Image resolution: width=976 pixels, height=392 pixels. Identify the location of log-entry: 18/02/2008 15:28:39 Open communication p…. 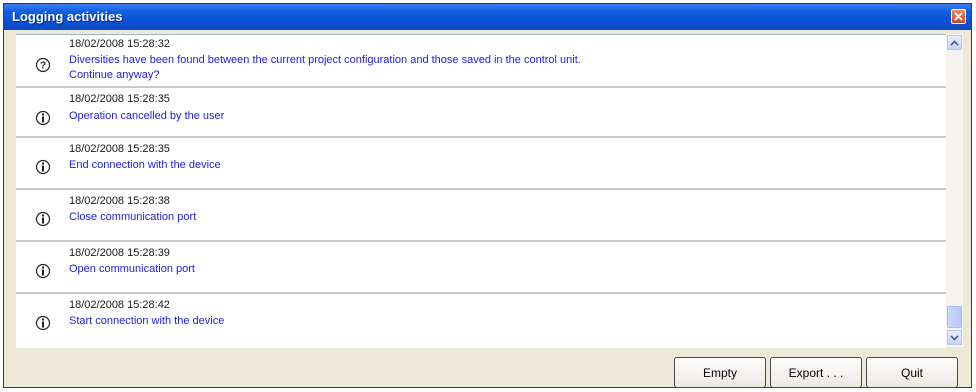
(481, 268).